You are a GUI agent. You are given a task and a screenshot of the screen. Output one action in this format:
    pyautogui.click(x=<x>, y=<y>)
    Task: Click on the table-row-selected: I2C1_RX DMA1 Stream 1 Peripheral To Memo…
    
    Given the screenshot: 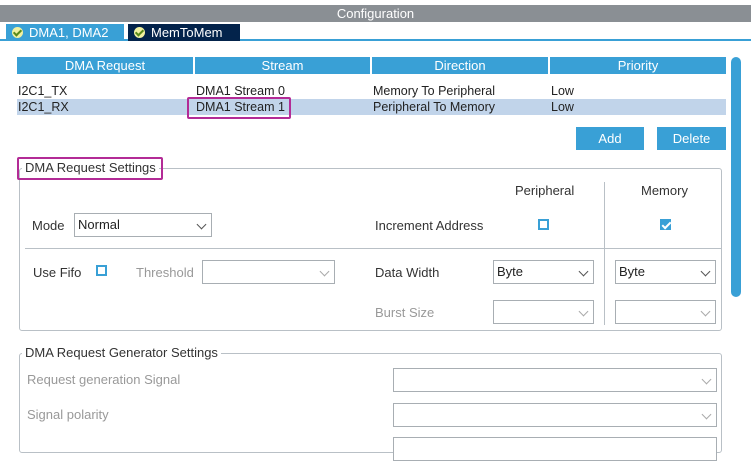 What is the action you would take?
    pyautogui.click(x=371, y=107)
    